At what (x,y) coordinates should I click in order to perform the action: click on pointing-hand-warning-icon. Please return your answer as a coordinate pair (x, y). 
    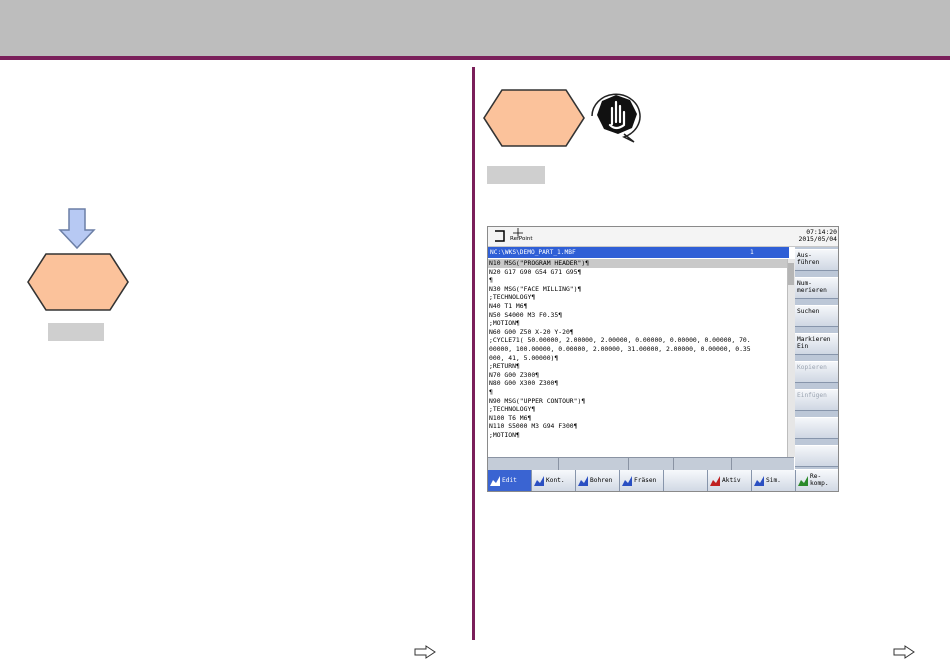
    Looking at the image, I should click on (618, 120).